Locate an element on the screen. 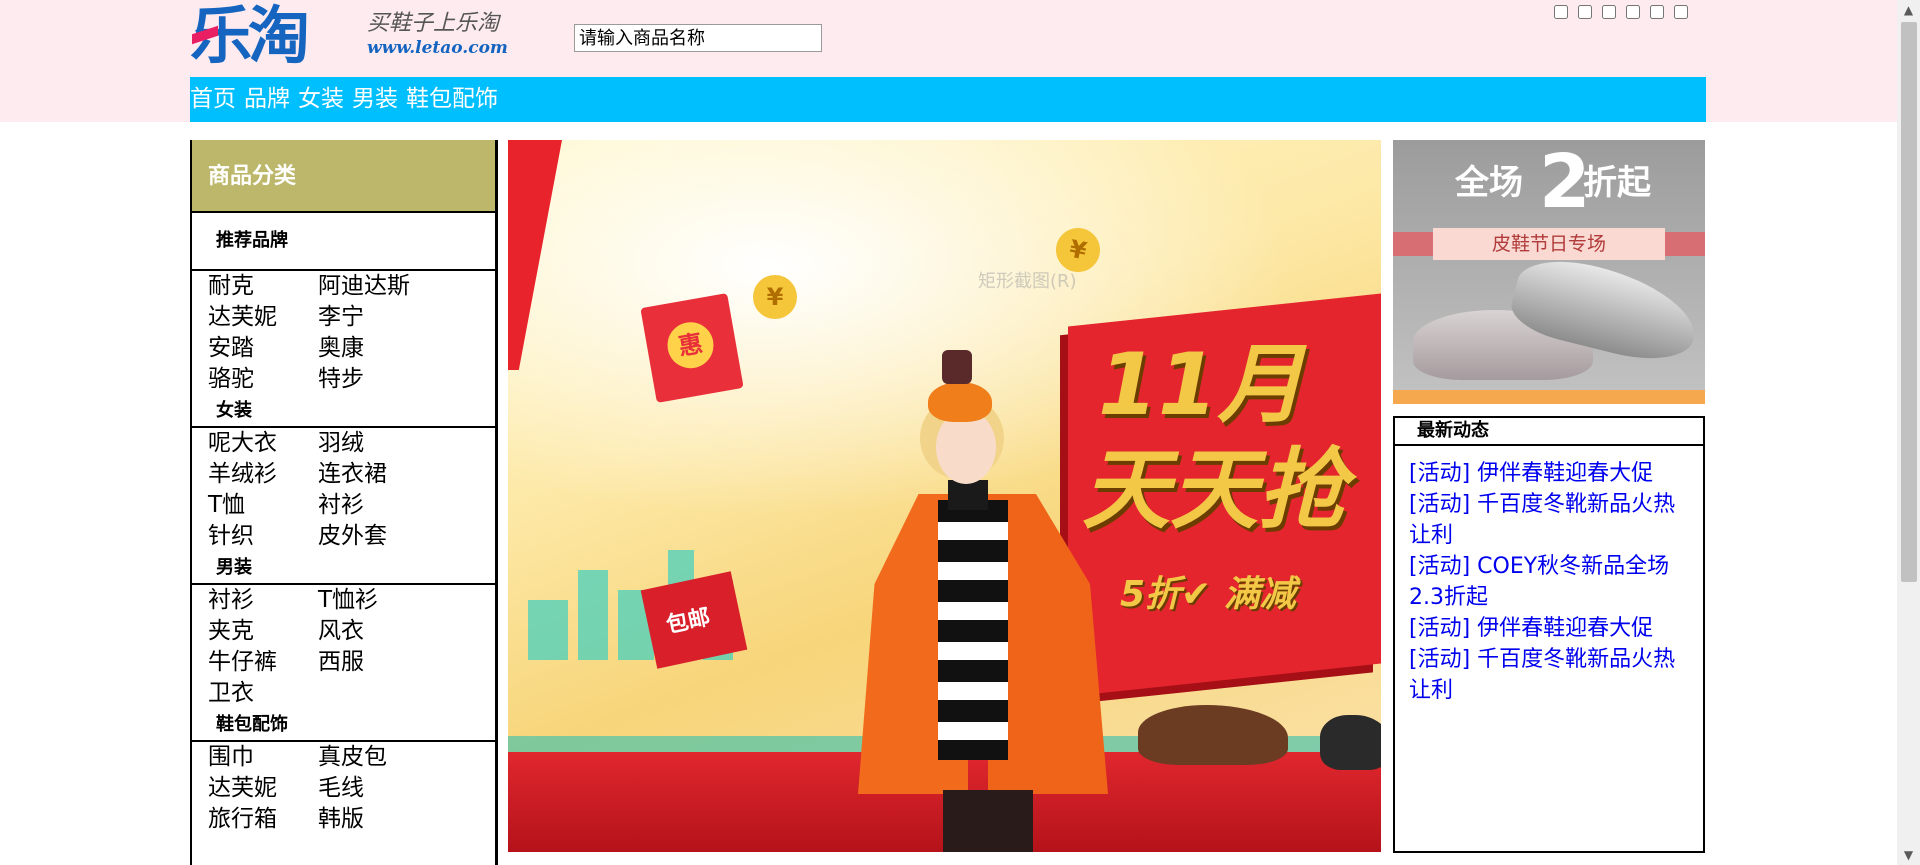 The width and height of the screenshot is (1920, 865). letao-logo: 乐淘 is located at coordinates (250, 36).